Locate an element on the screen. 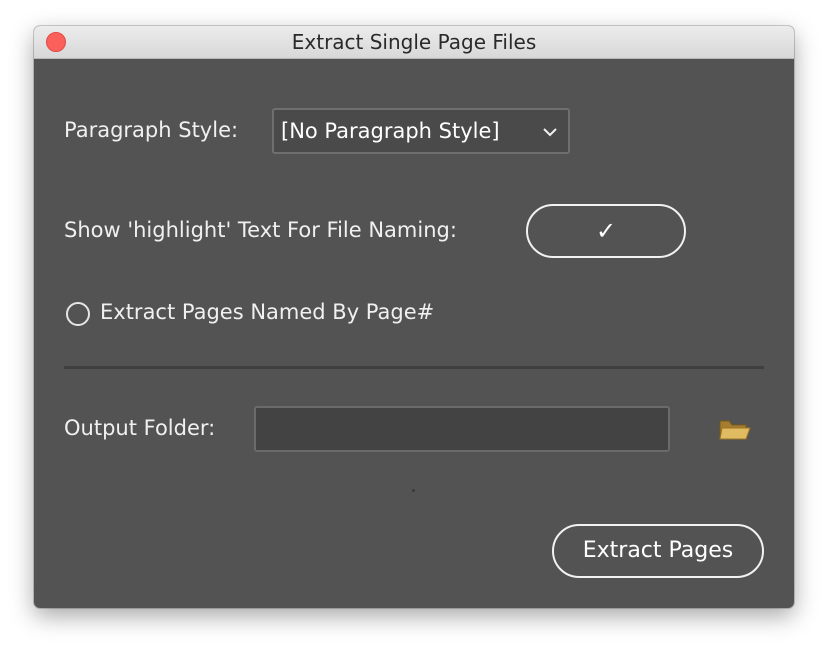 The image size is (828, 650). page-number-radio is located at coordinates (78, 314).